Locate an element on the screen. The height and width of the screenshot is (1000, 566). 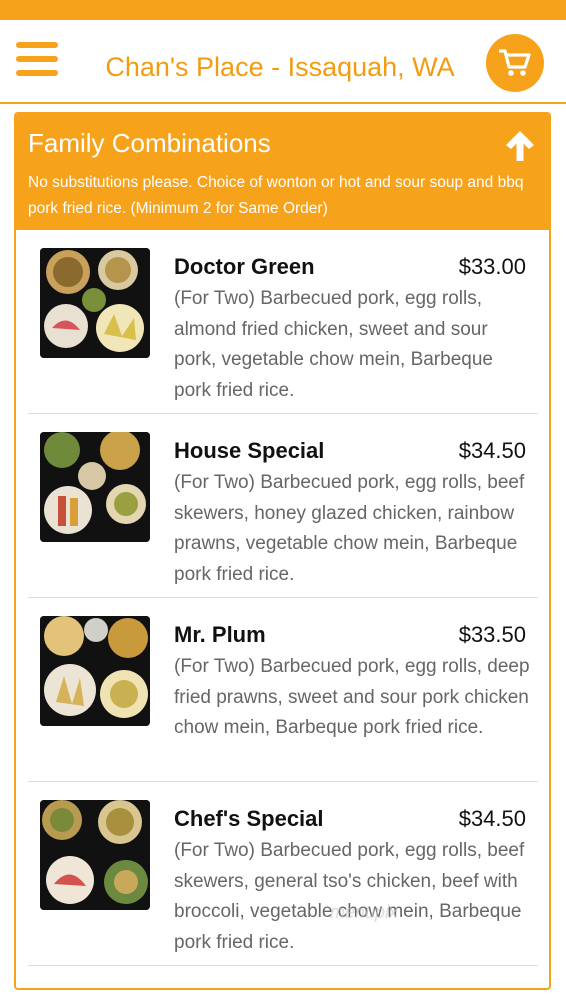
item-name: Chef's Special is located at coordinates (249, 818).